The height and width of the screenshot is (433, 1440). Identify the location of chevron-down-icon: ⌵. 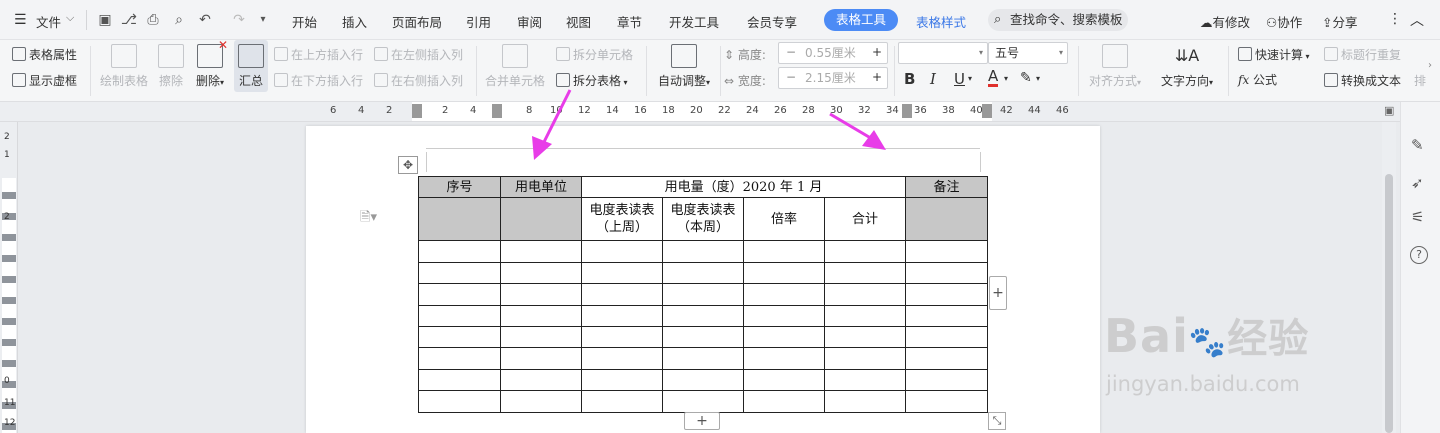
(70, 18).